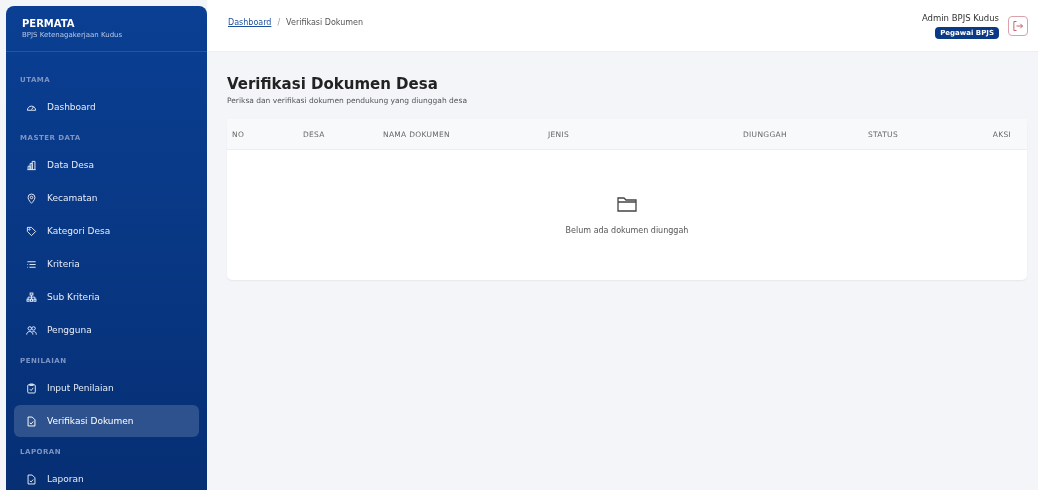 This screenshot has width=1038, height=490. What do you see at coordinates (31, 388) in the screenshot?
I see `clipboard-check-icon` at bounding box center [31, 388].